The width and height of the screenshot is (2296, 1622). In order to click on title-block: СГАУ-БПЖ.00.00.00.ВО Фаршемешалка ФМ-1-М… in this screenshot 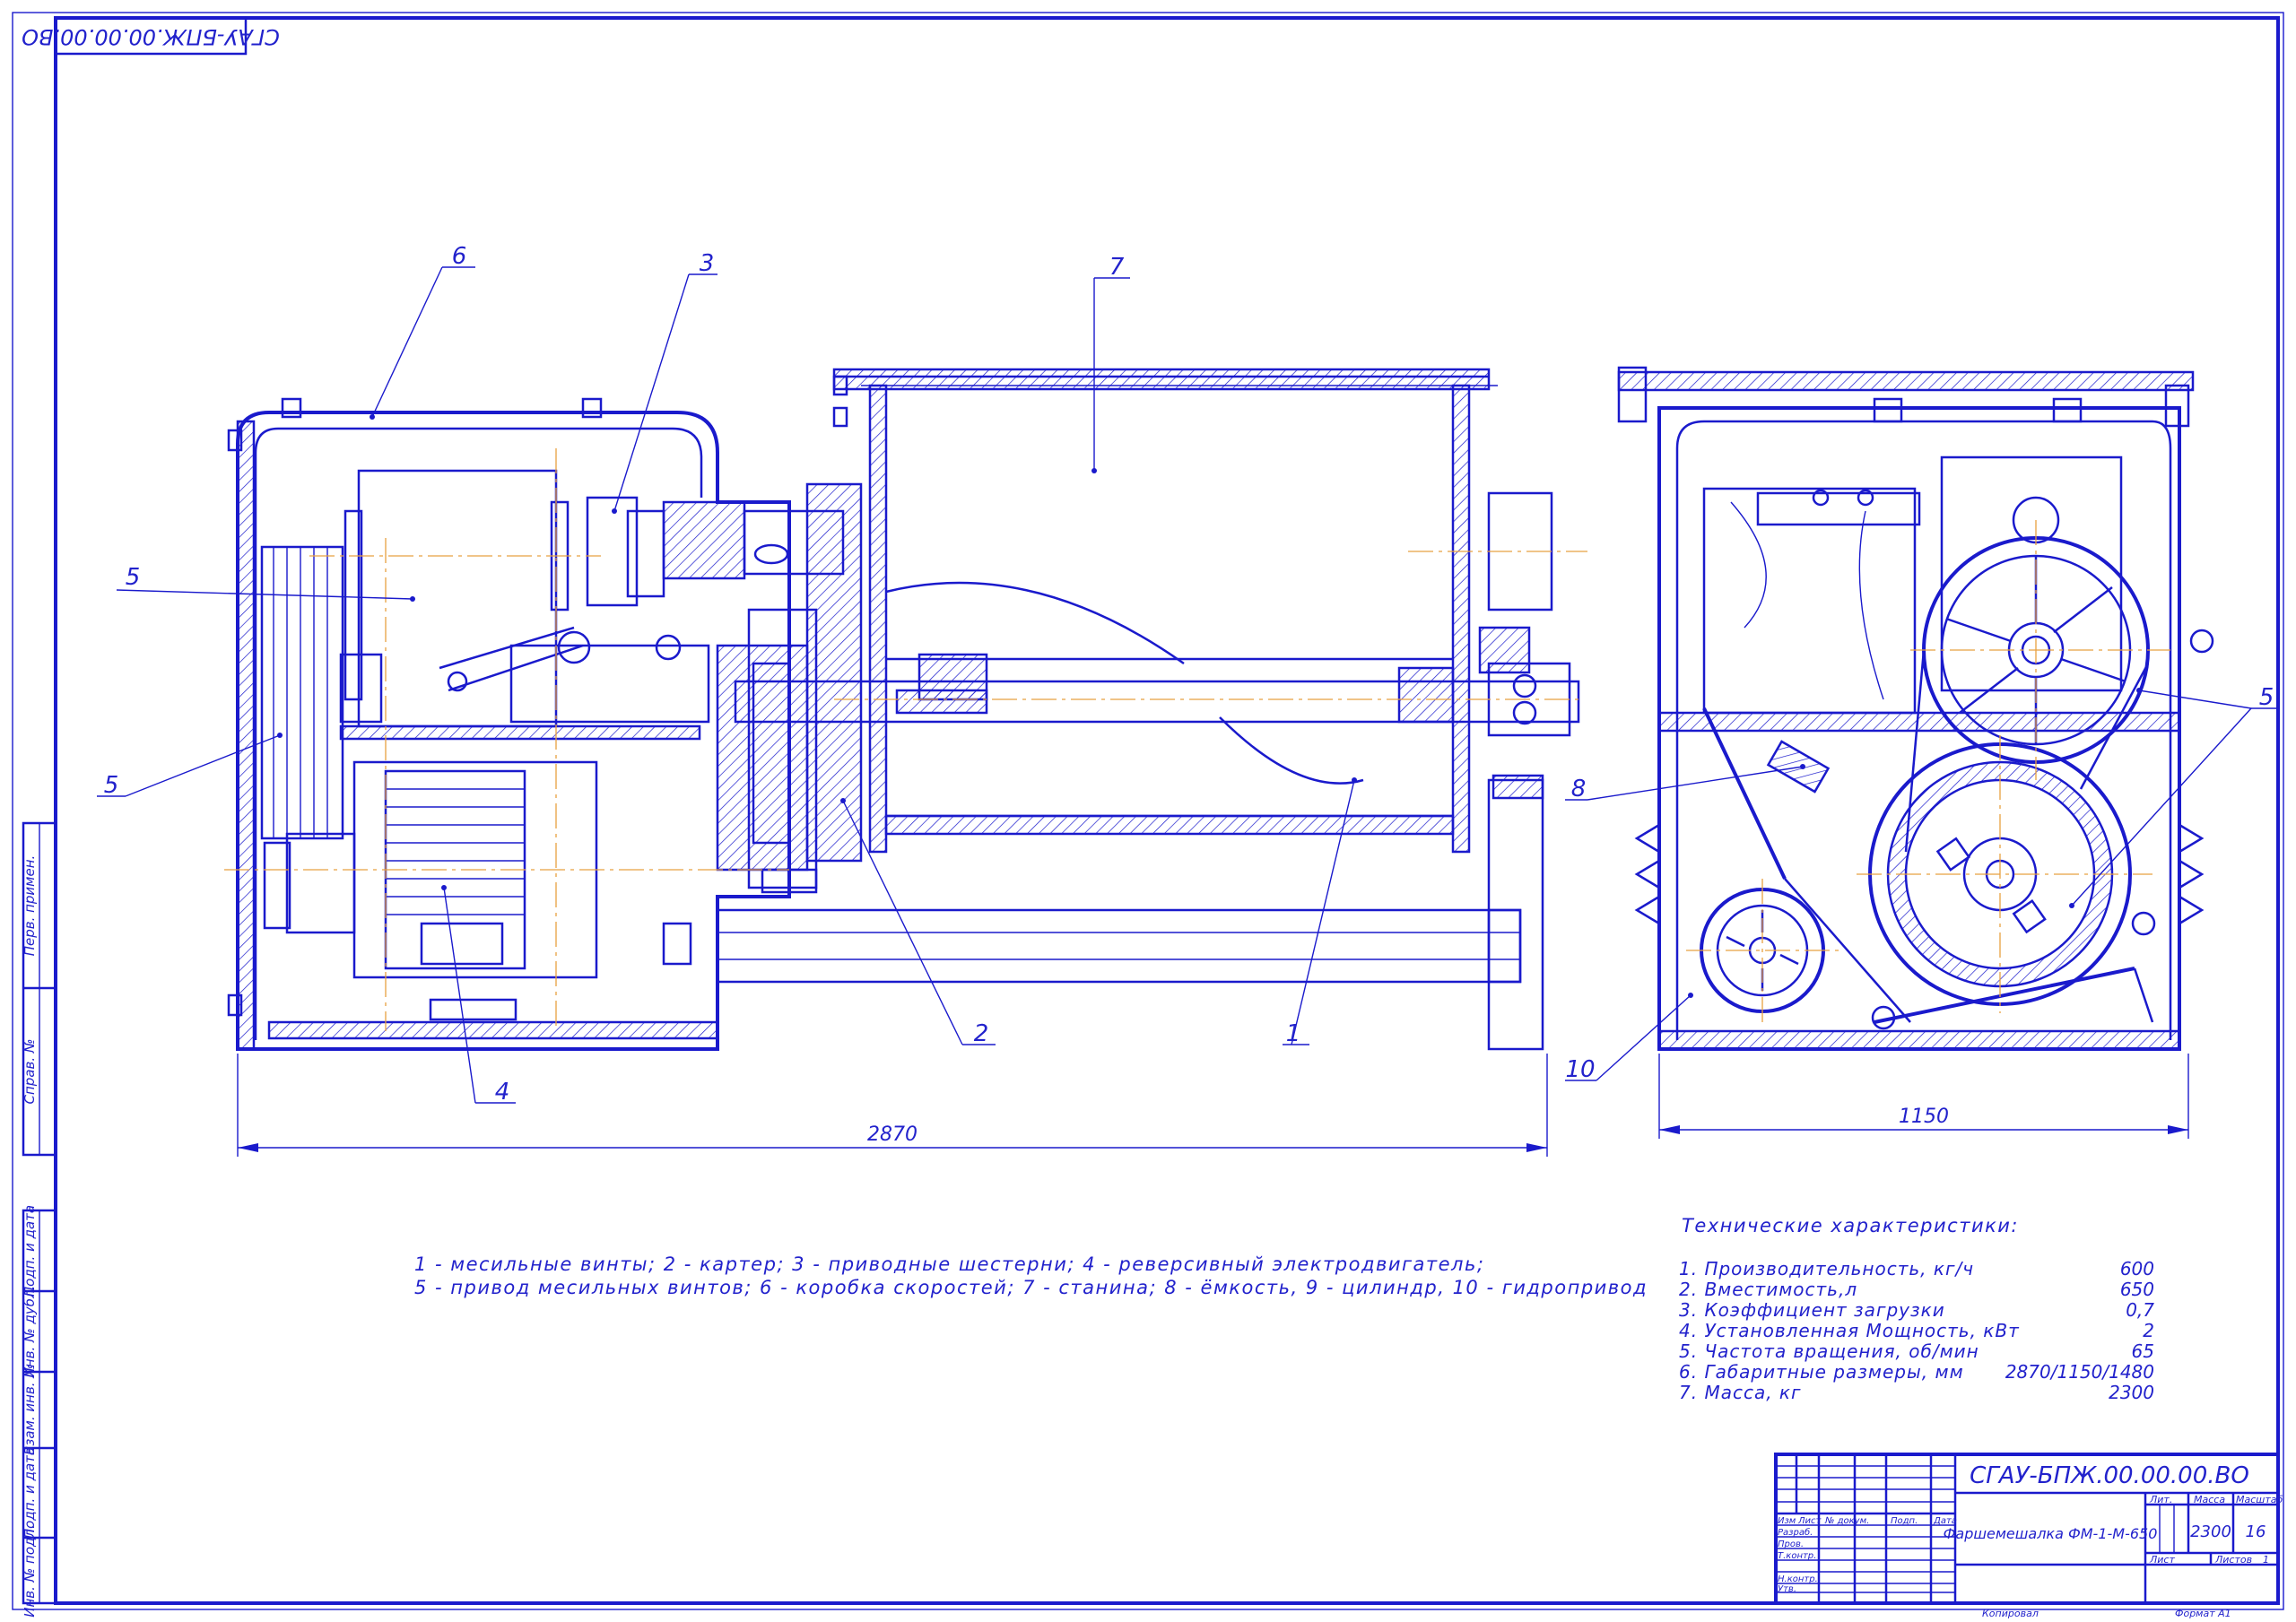, I will do `click(2028, 1536)`.